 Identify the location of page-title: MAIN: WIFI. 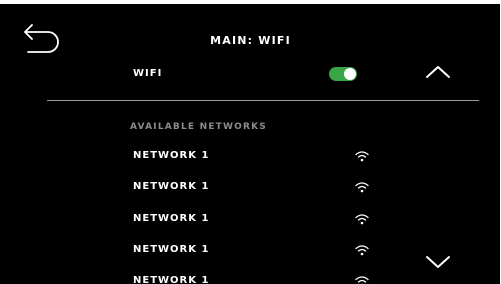
(250, 40).